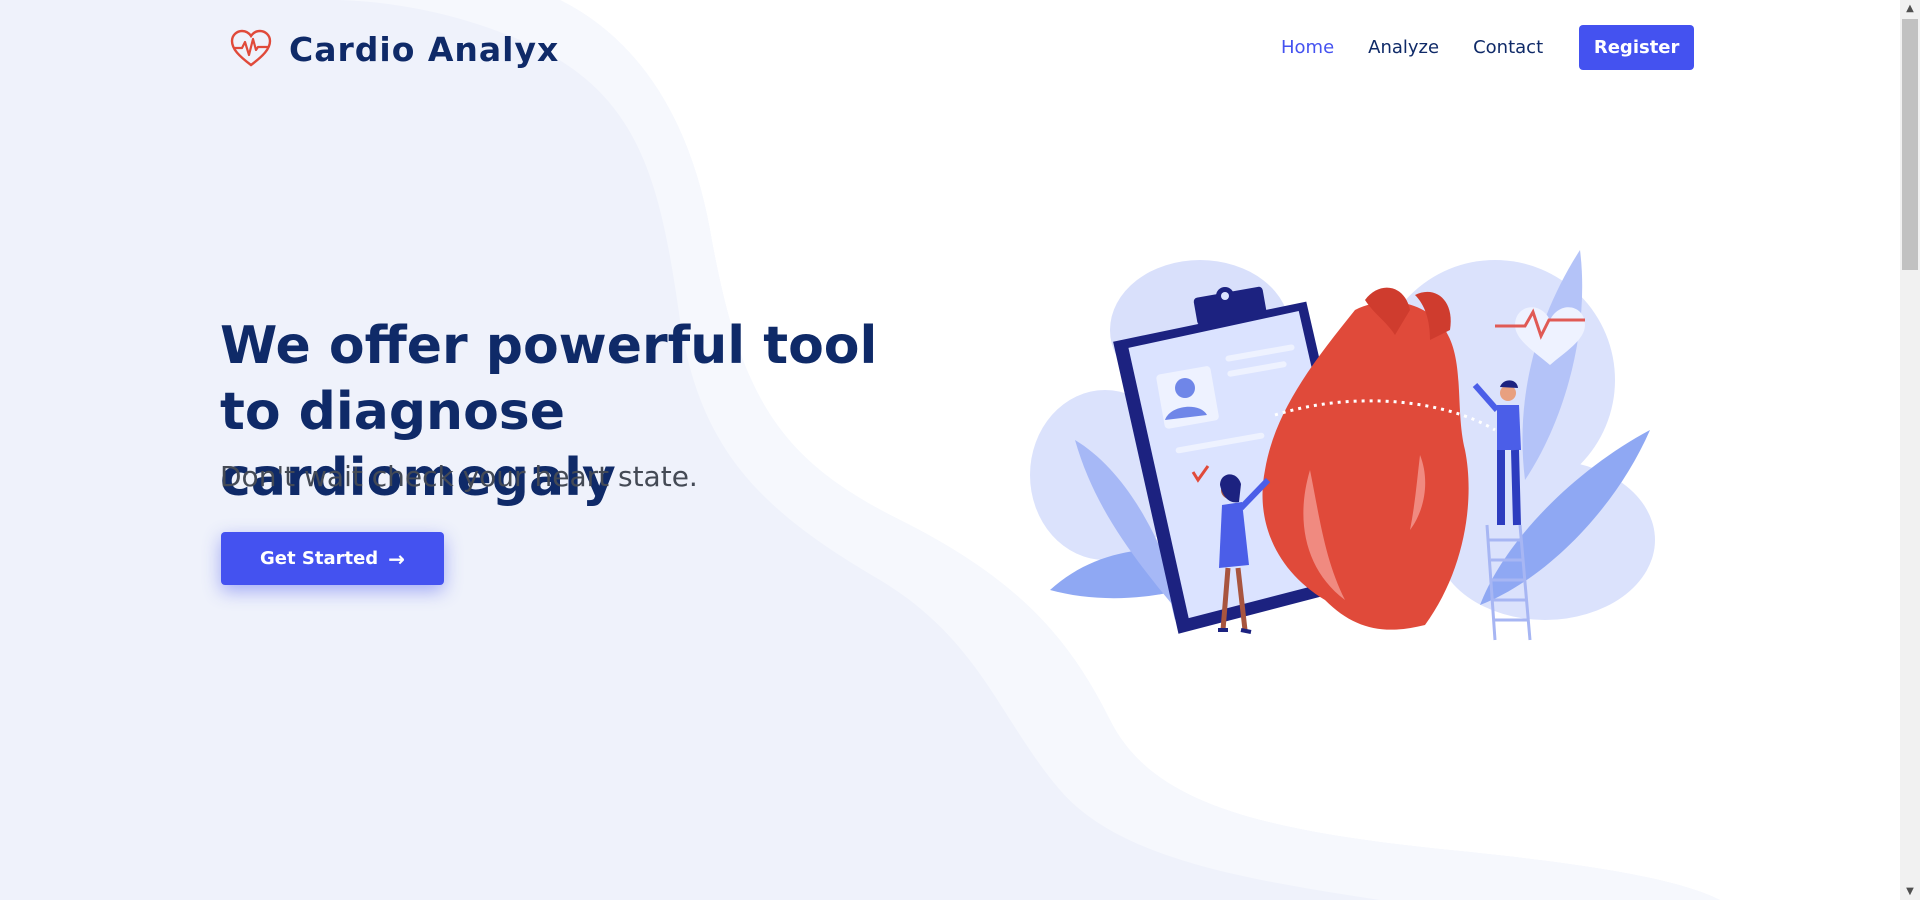 The height and width of the screenshot is (900, 1920). What do you see at coordinates (1910, 891) in the screenshot?
I see `scroll-down-arrow-icon: ▼` at bounding box center [1910, 891].